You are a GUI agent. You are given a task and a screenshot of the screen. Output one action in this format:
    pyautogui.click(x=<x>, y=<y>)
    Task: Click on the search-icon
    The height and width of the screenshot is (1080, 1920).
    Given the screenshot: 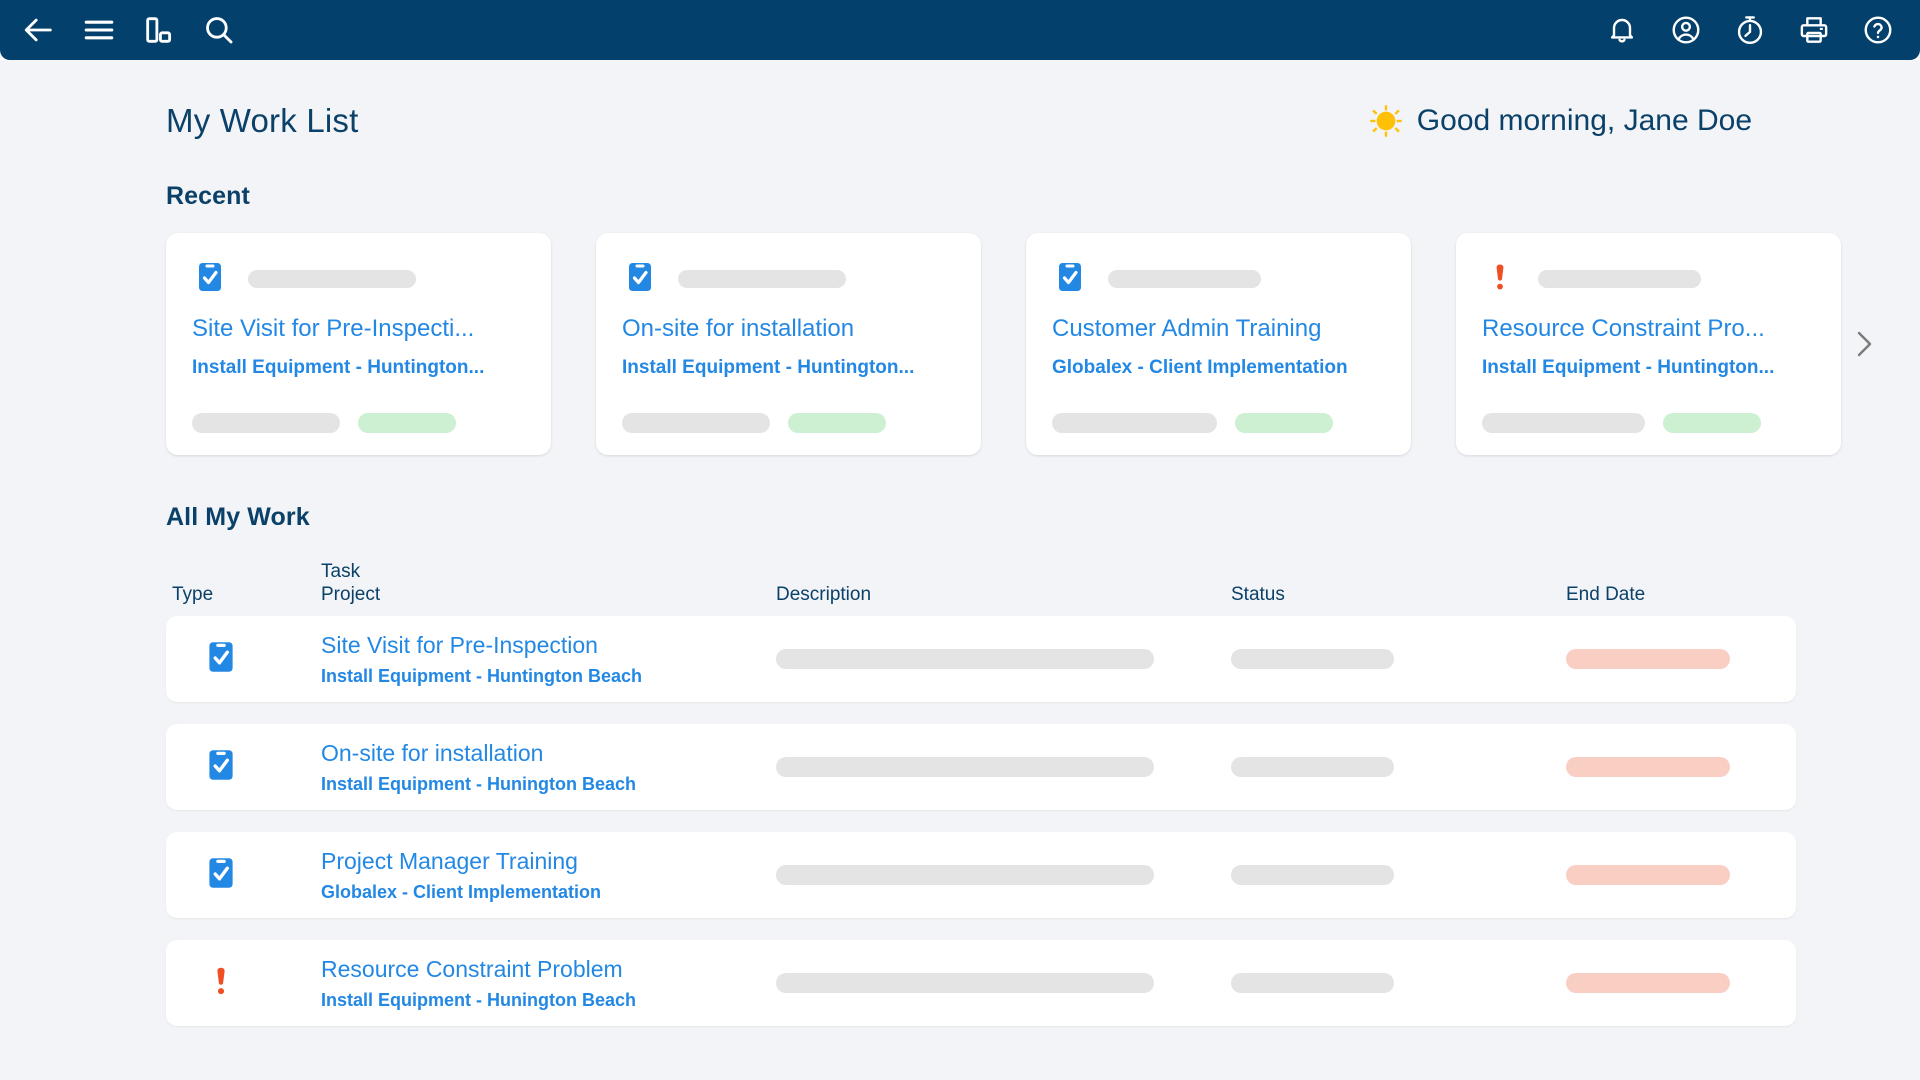 What is the action you would take?
    pyautogui.click(x=219, y=30)
    